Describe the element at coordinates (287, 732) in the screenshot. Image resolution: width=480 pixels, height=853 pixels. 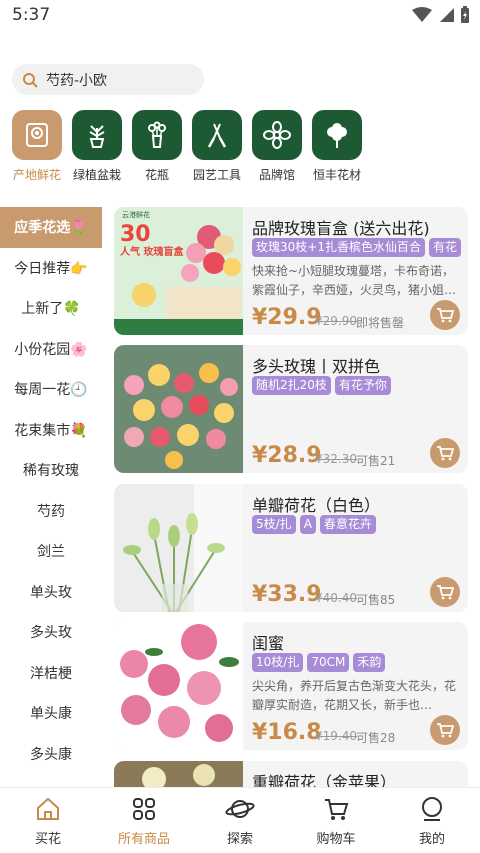
I see `product-price: ¥16.8` at that location.